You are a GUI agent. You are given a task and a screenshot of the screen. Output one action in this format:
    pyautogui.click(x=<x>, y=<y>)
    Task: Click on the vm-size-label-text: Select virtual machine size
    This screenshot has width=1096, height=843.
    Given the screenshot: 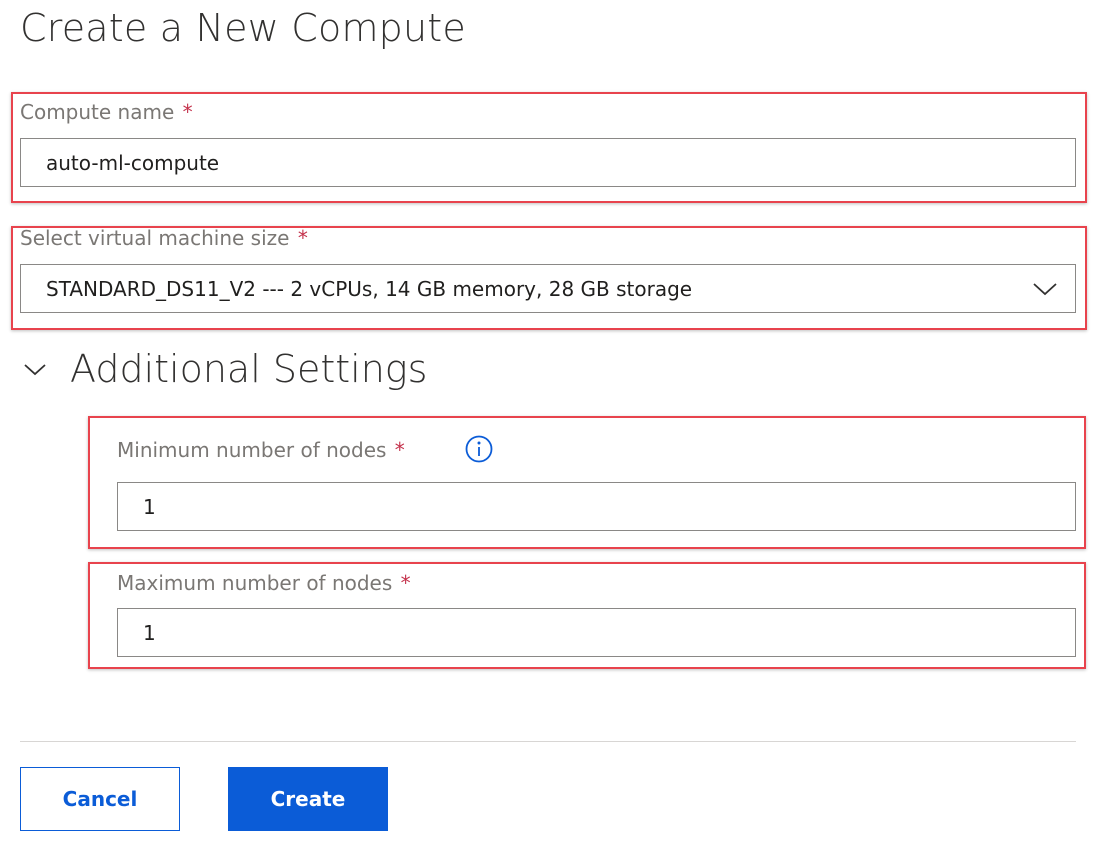 What is the action you would take?
    pyautogui.click(x=155, y=238)
    